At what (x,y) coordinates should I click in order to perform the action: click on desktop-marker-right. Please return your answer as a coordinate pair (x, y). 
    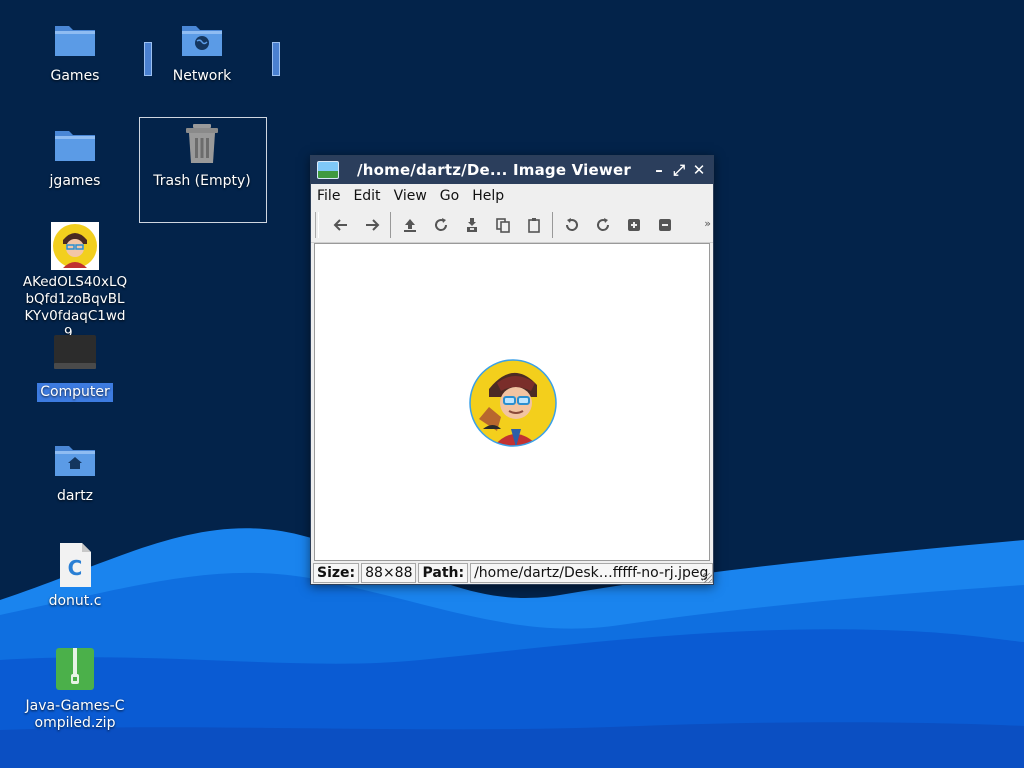
    Looking at the image, I should click on (276, 59).